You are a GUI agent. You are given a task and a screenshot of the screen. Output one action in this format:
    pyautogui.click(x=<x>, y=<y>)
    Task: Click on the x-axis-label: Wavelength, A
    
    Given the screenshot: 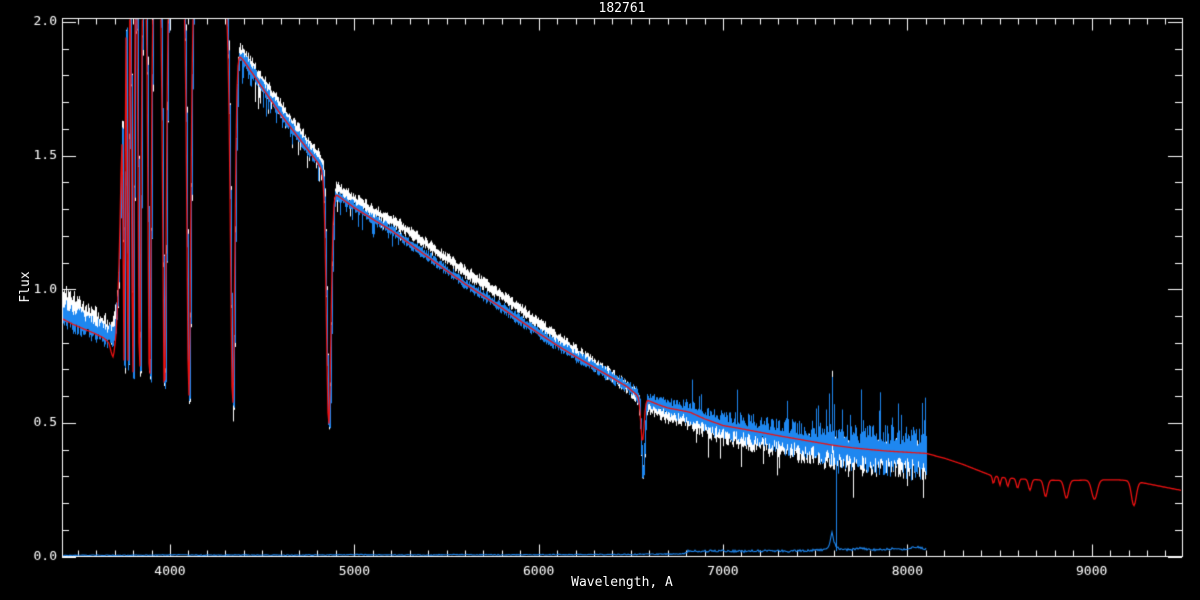 What is the action you would take?
    pyautogui.click(x=622, y=582)
    